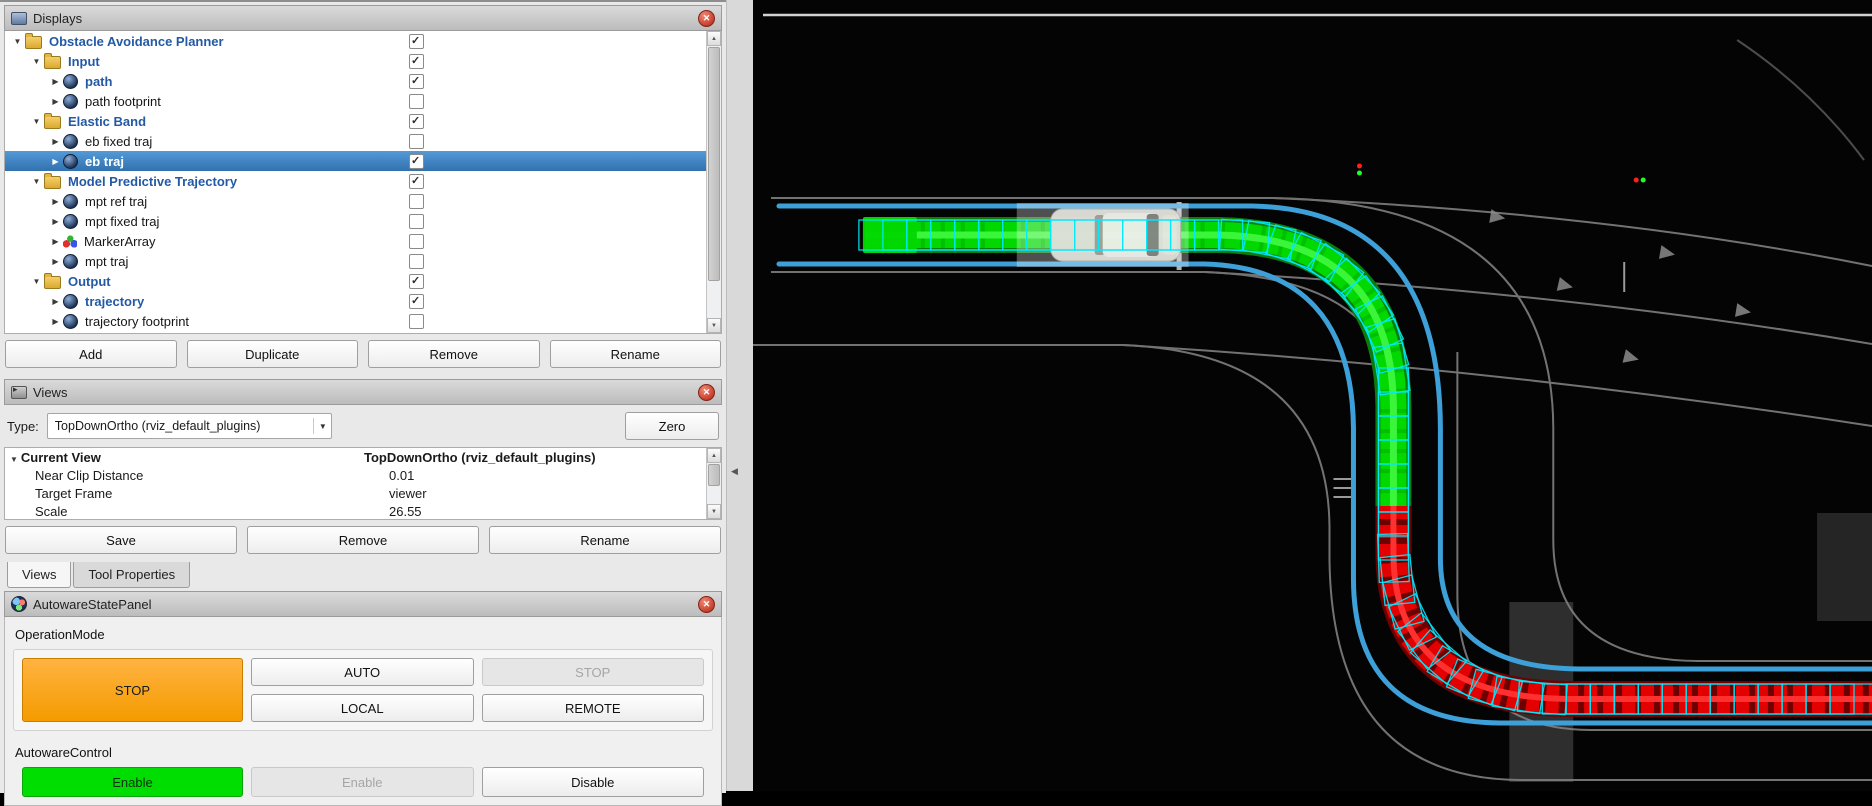 The image size is (1872, 806). Describe the element at coordinates (355, 61) in the screenshot. I see `tree-row-input: ▼ Input` at that location.